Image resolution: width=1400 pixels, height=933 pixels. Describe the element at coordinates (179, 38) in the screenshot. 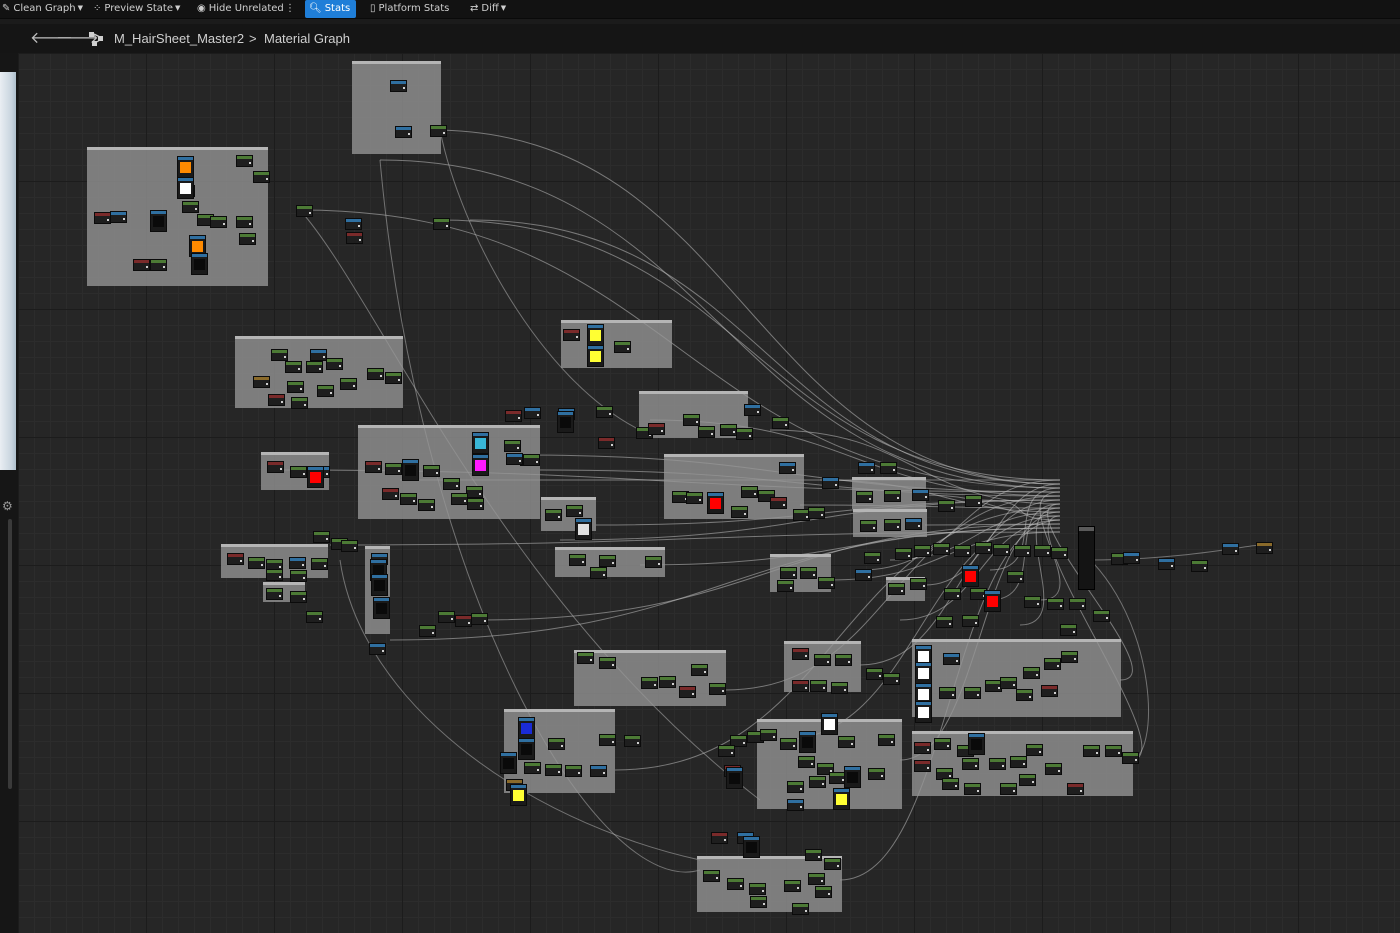

I see `breadcrumb-asset: M_HairSheet_Master2` at that location.